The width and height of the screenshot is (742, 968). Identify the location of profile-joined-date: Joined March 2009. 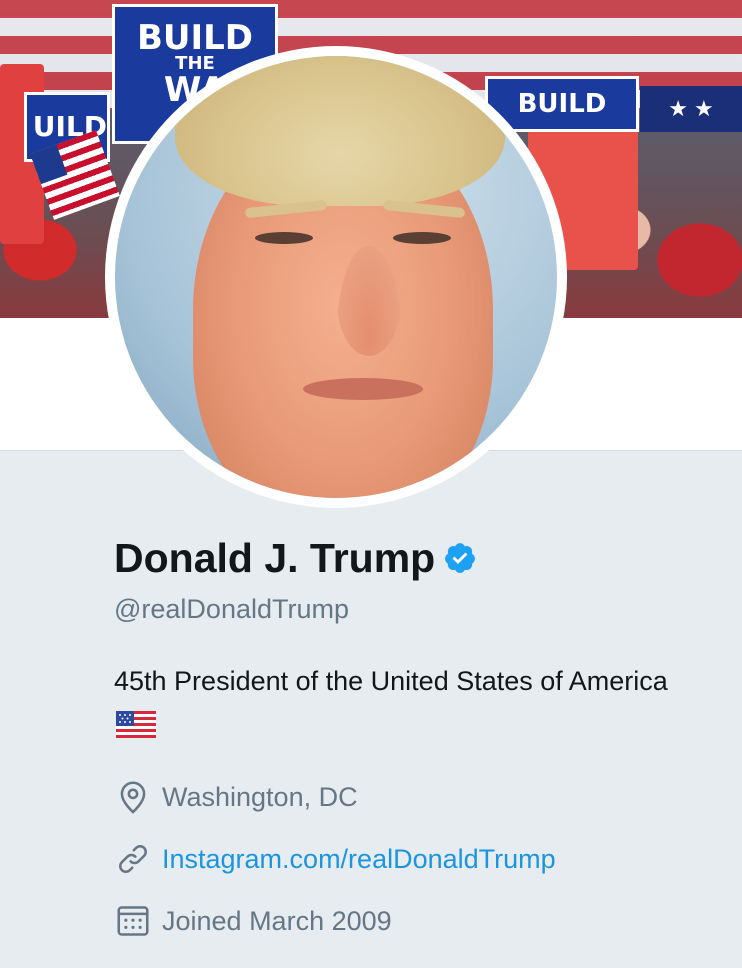
(277, 921).